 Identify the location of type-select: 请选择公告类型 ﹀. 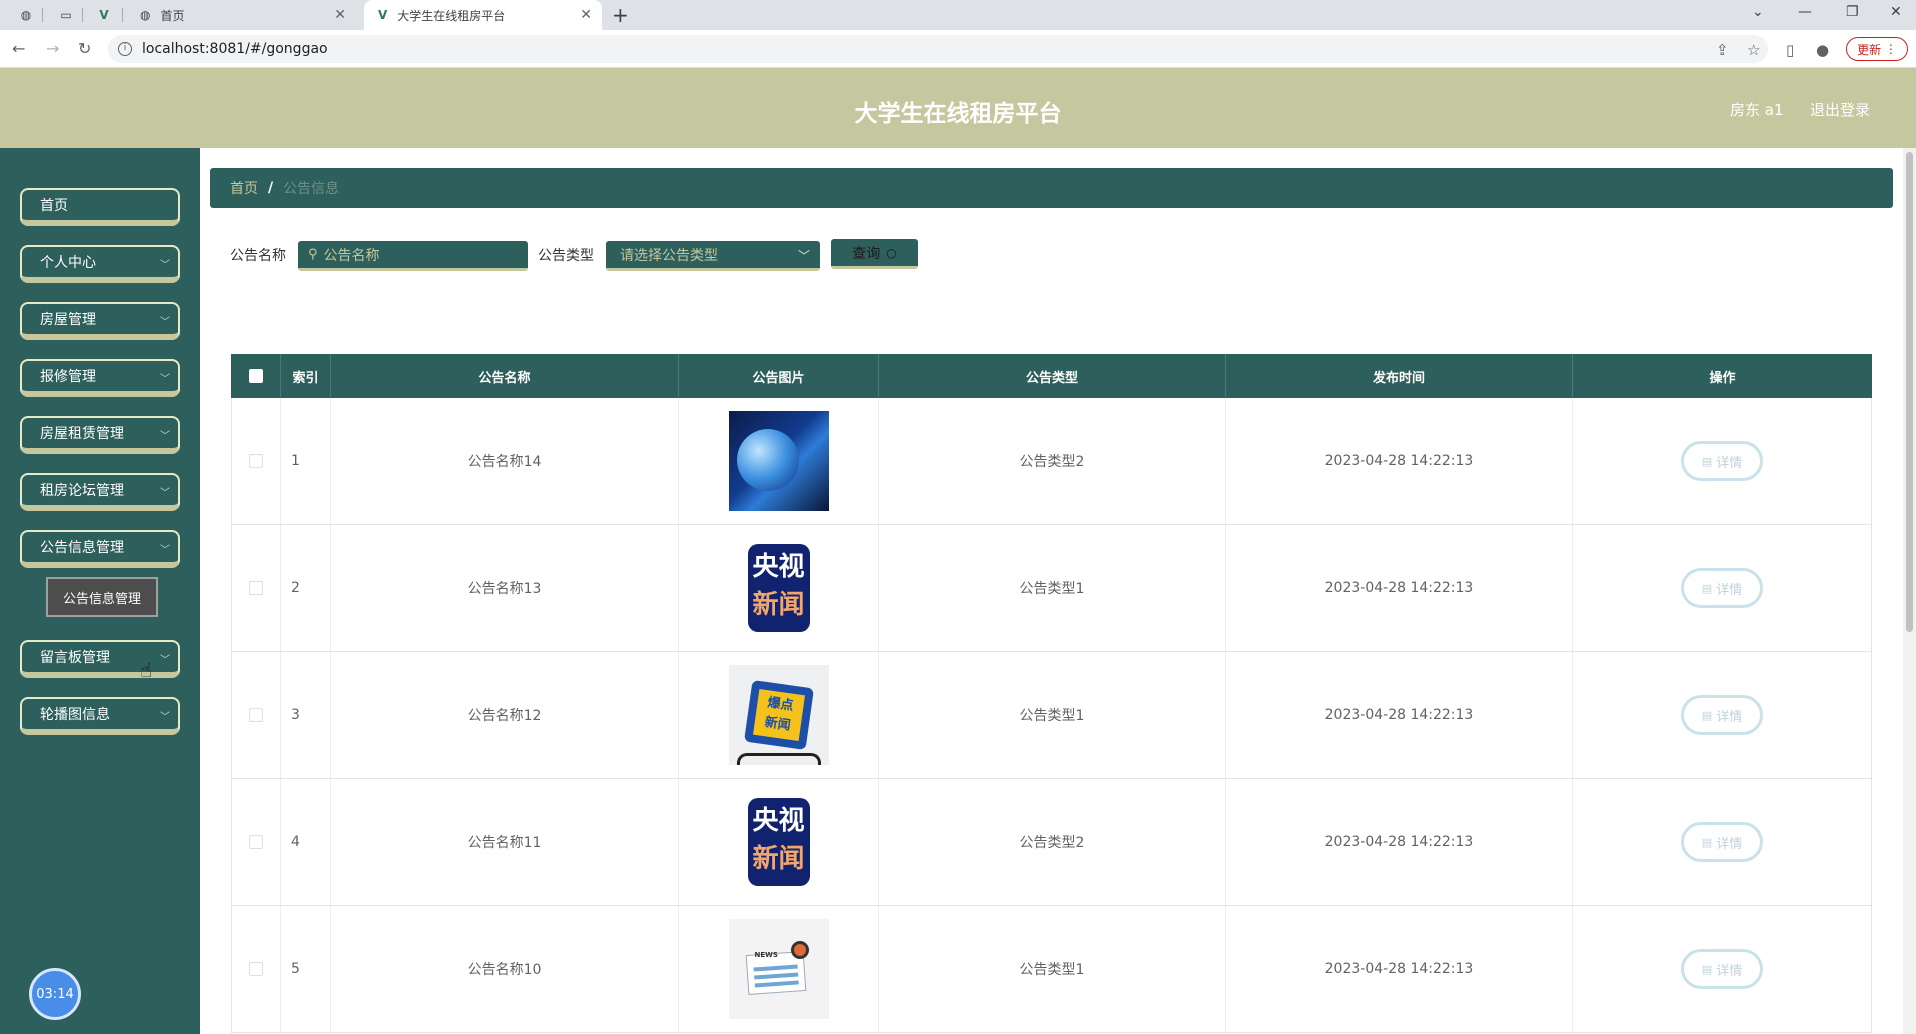
(713, 256).